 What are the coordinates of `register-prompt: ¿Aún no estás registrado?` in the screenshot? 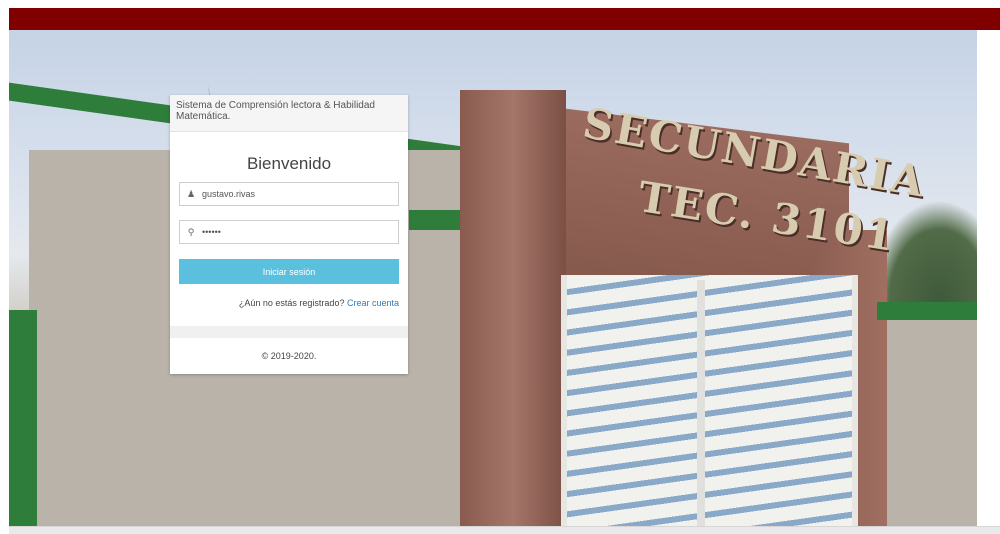 It's located at (291, 303).